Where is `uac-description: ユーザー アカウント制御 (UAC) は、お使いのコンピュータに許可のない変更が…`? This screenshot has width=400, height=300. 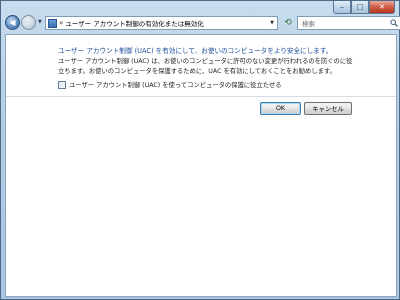 uac-description: ユーザー アカウント制御 (UAC) は、お使いのコンピュータに許可のない変更が… is located at coordinates (205, 66).